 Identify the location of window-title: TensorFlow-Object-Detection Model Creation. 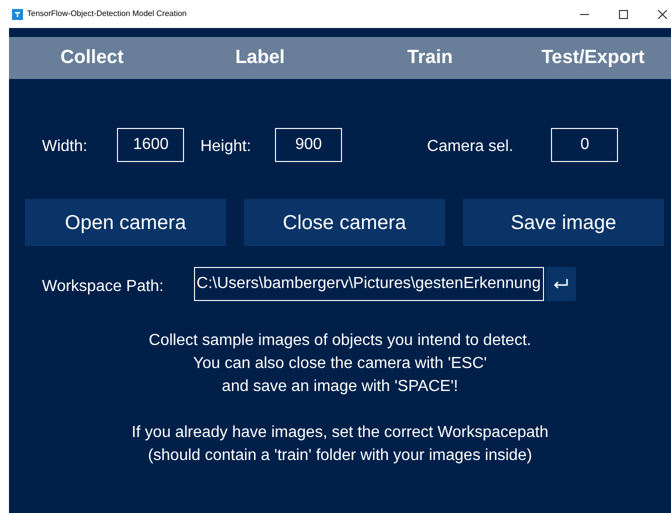
(107, 14).